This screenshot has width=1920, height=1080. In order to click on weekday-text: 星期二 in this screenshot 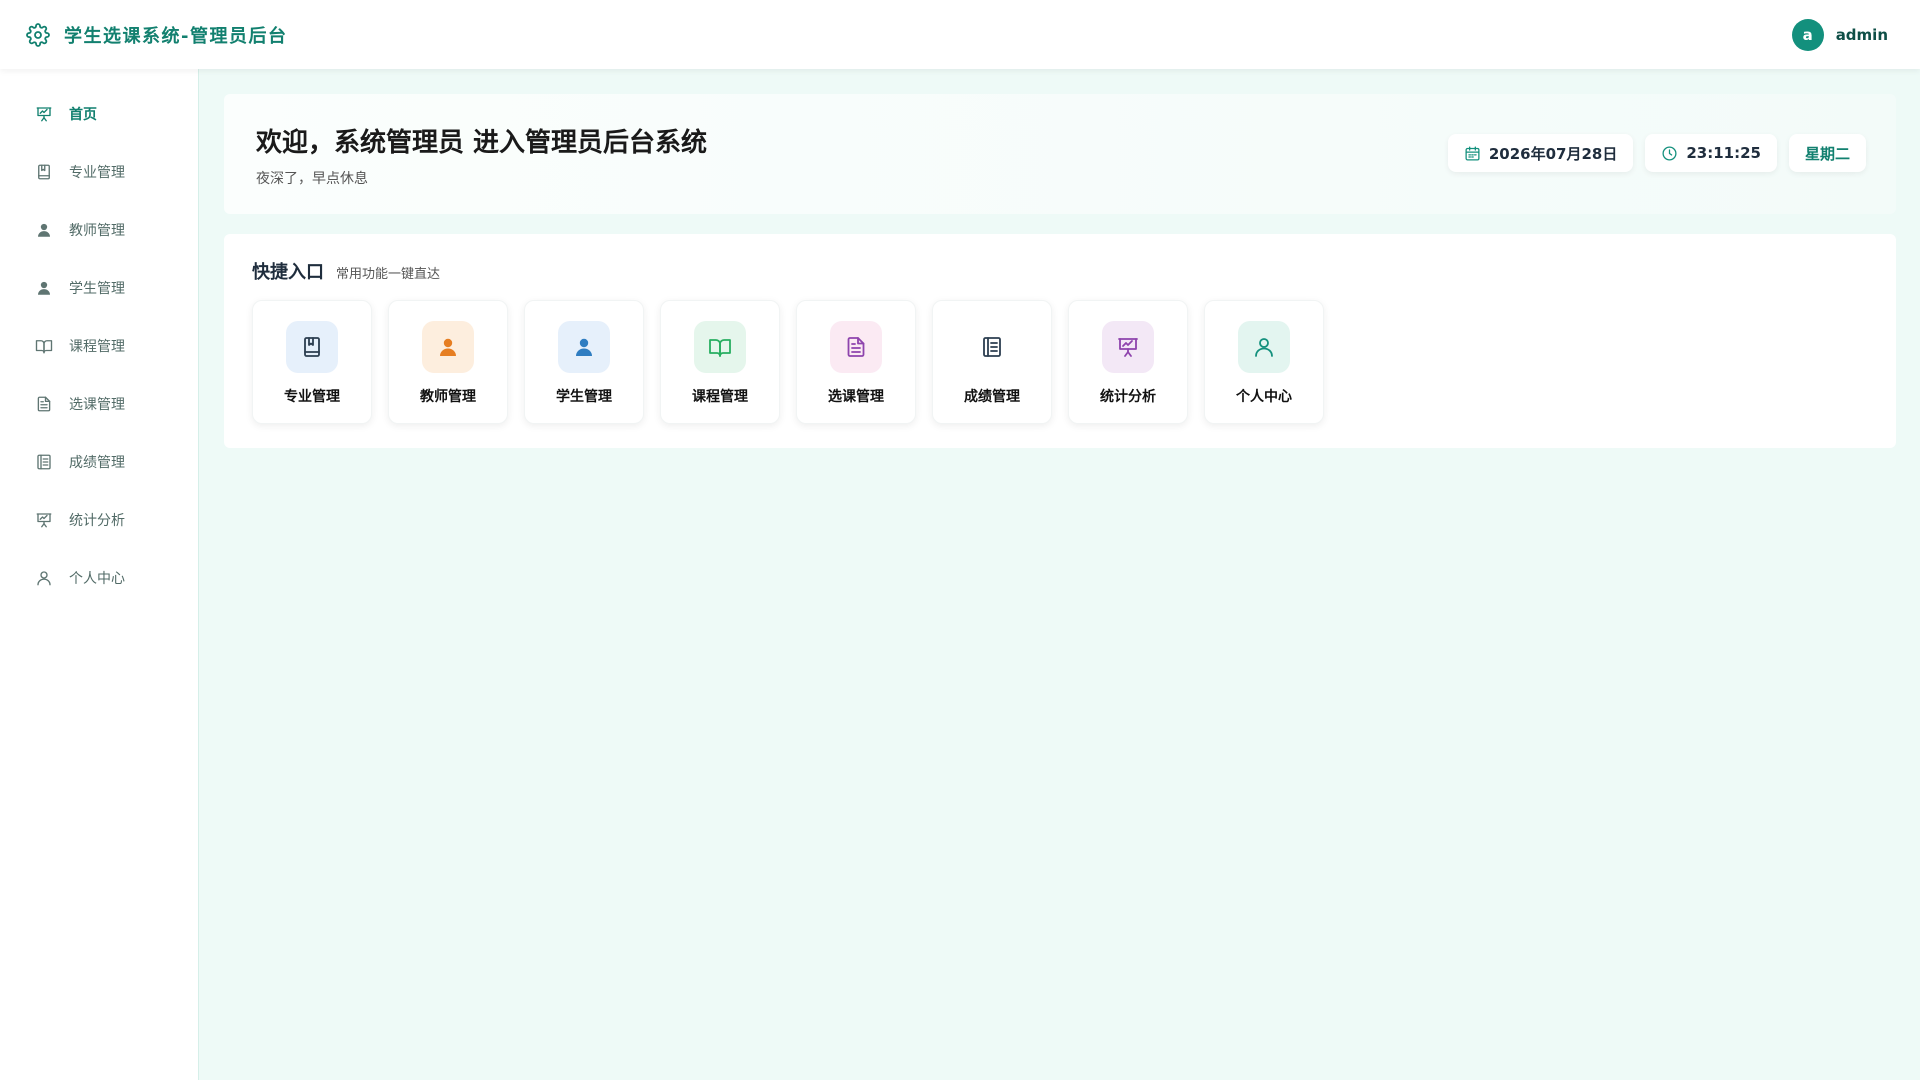, I will do `click(1827, 153)`.